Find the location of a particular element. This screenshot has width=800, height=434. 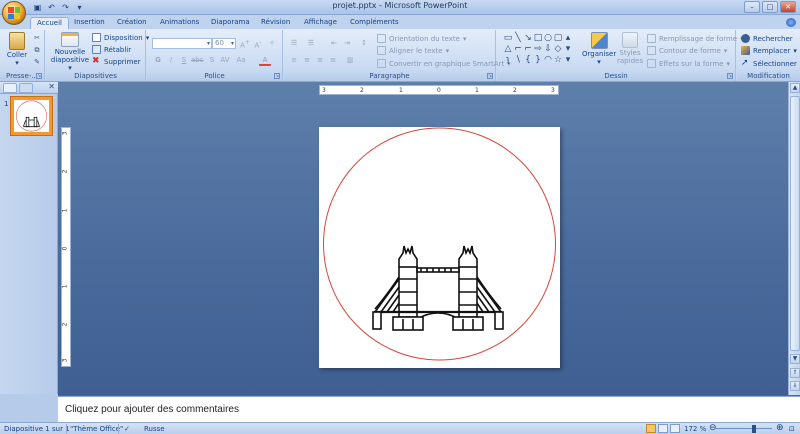

paragraph-launcher-icon: ↘ is located at coordinates (490, 76).